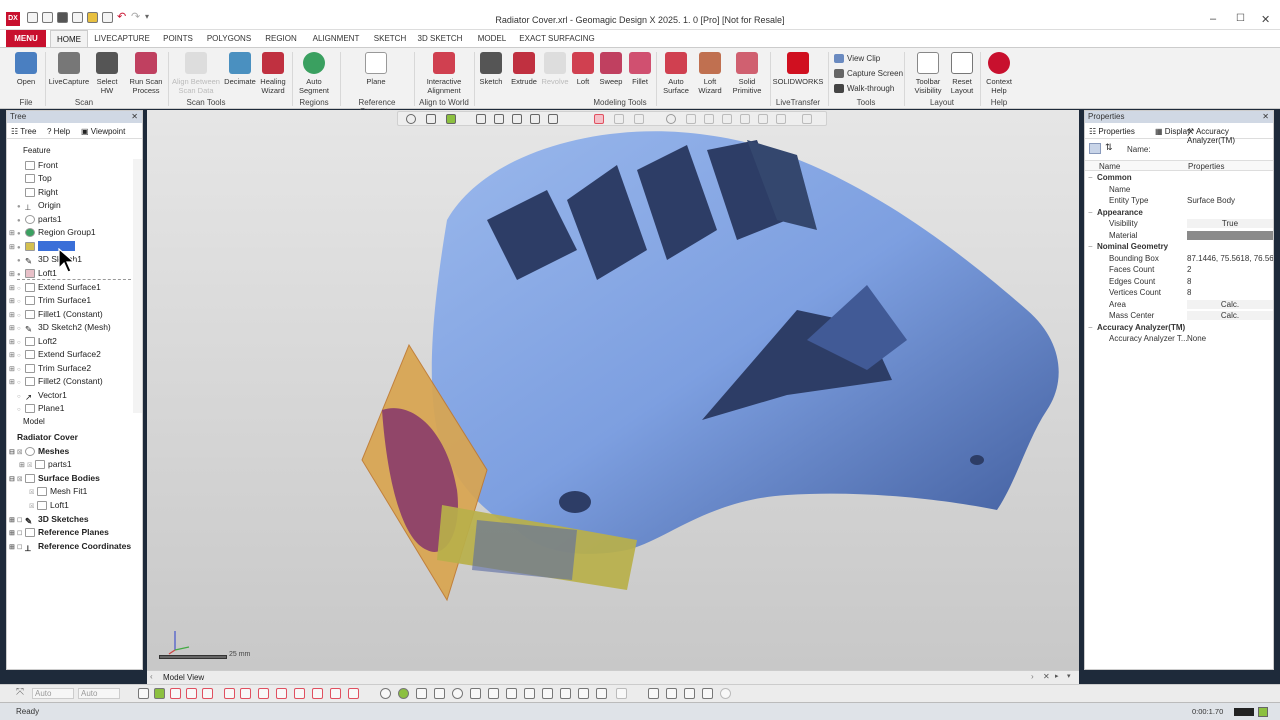 The height and width of the screenshot is (720, 1280). I want to click on reset-layout-button: Reset Layout, so click(962, 73).